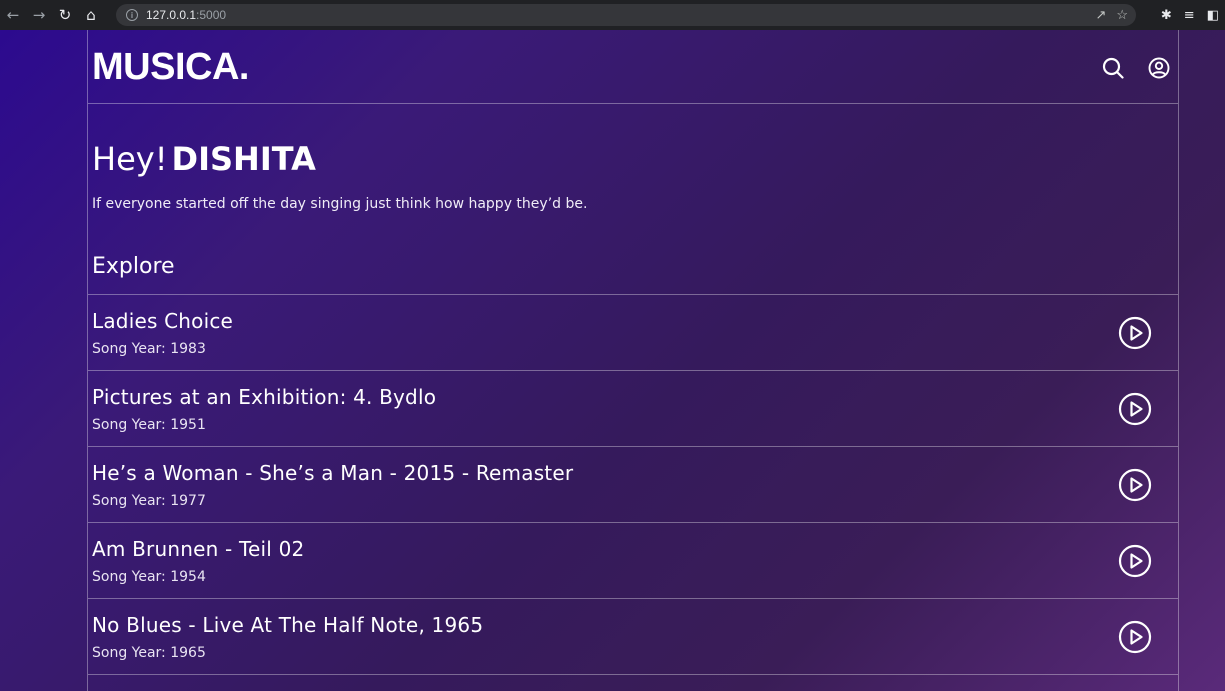 The height and width of the screenshot is (691, 1225). Describe the element at coordinates (626, 15) in the screenshot. I see `address-bar: i 127.0.0.1 :5000 ↗ ☆` at that location.